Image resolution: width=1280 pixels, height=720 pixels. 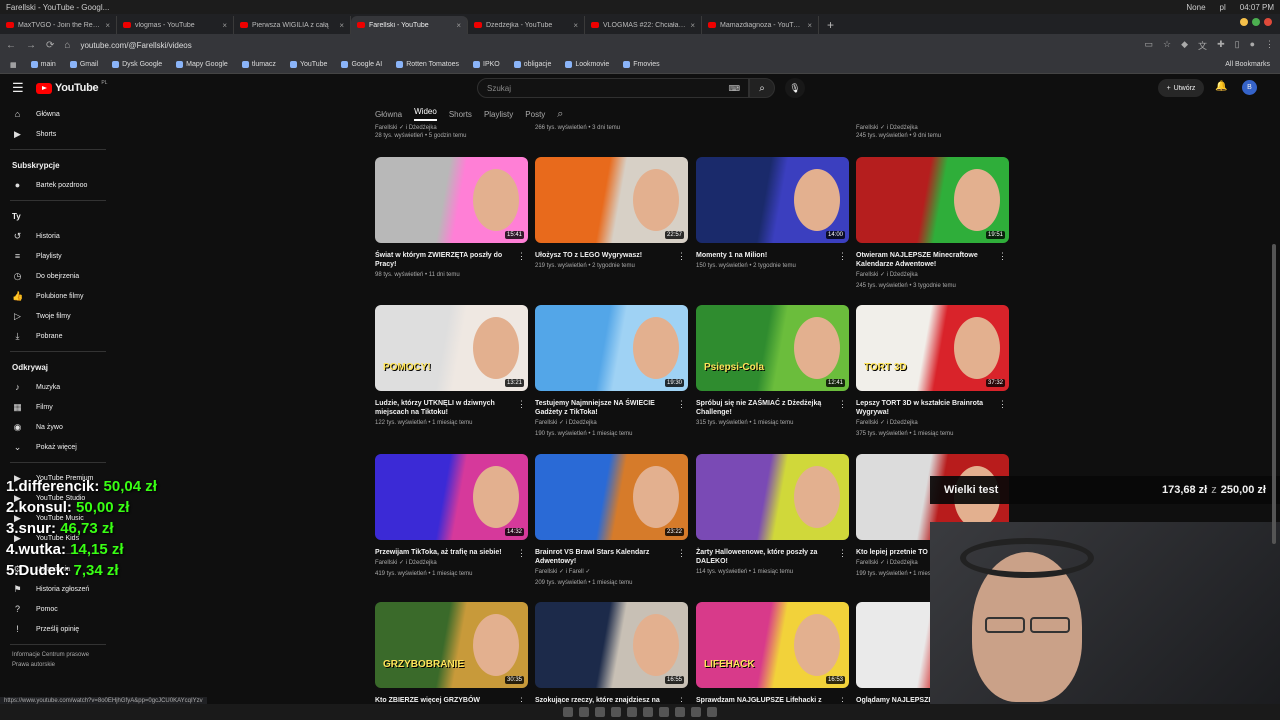 I want to click on url-field: youtube.com/@Farellski/videos, so click(x=607, y=45).